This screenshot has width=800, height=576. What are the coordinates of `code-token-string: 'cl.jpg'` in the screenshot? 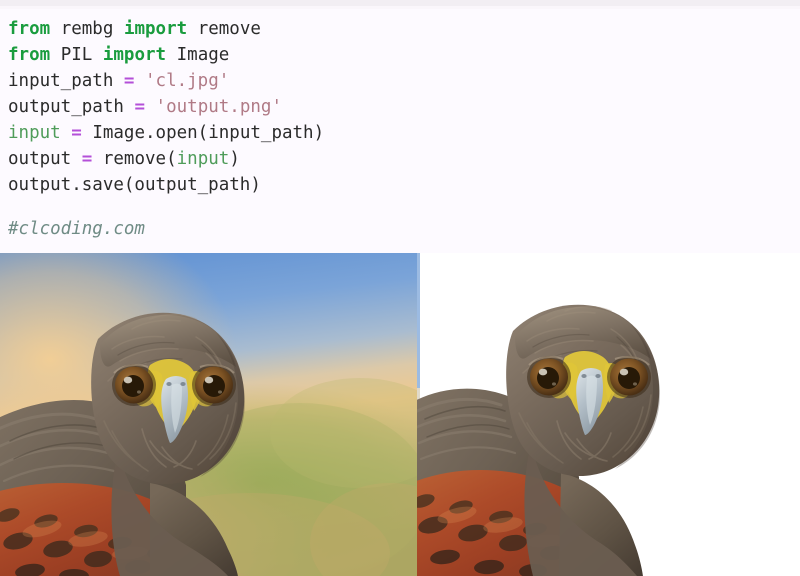 It's located at (187, 81).